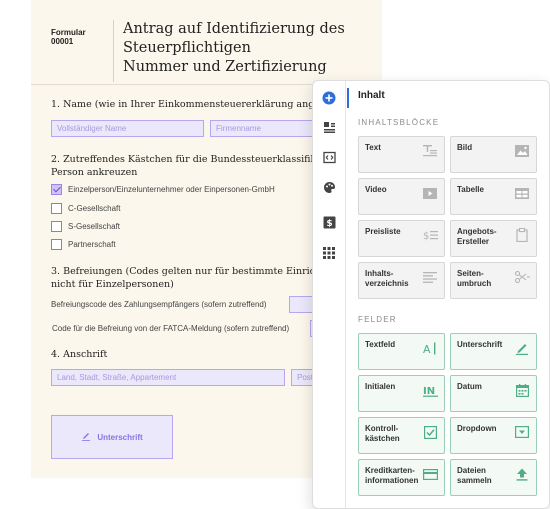 This screenshot has width=550, height=509. I want to click on address-field: Land, Stadt, Straße, Appartement, so click(168, 377).